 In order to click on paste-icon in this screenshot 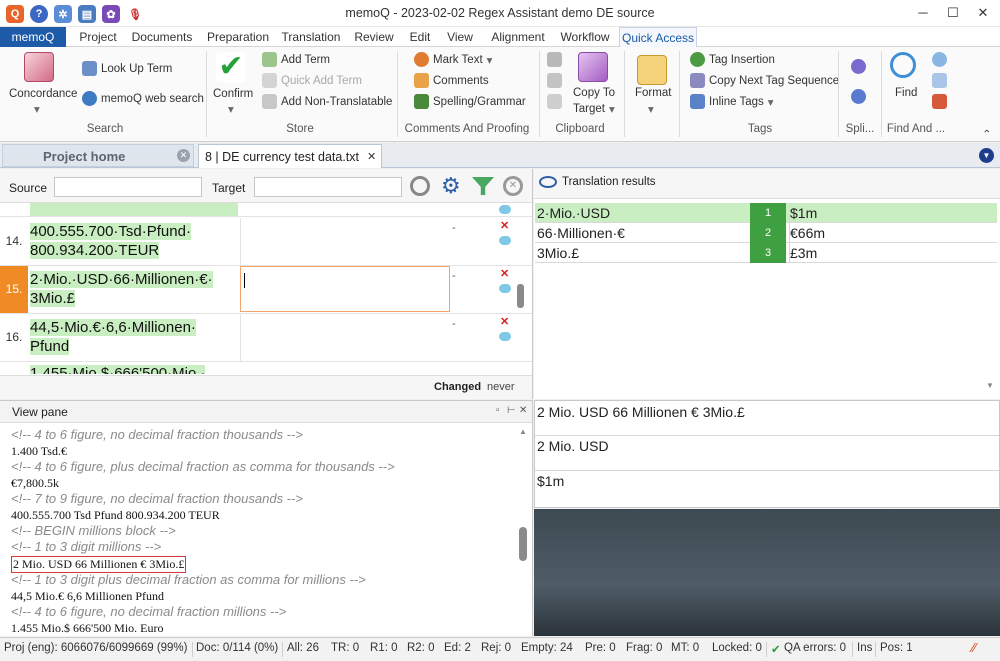, I will do `click(554, 80)`.